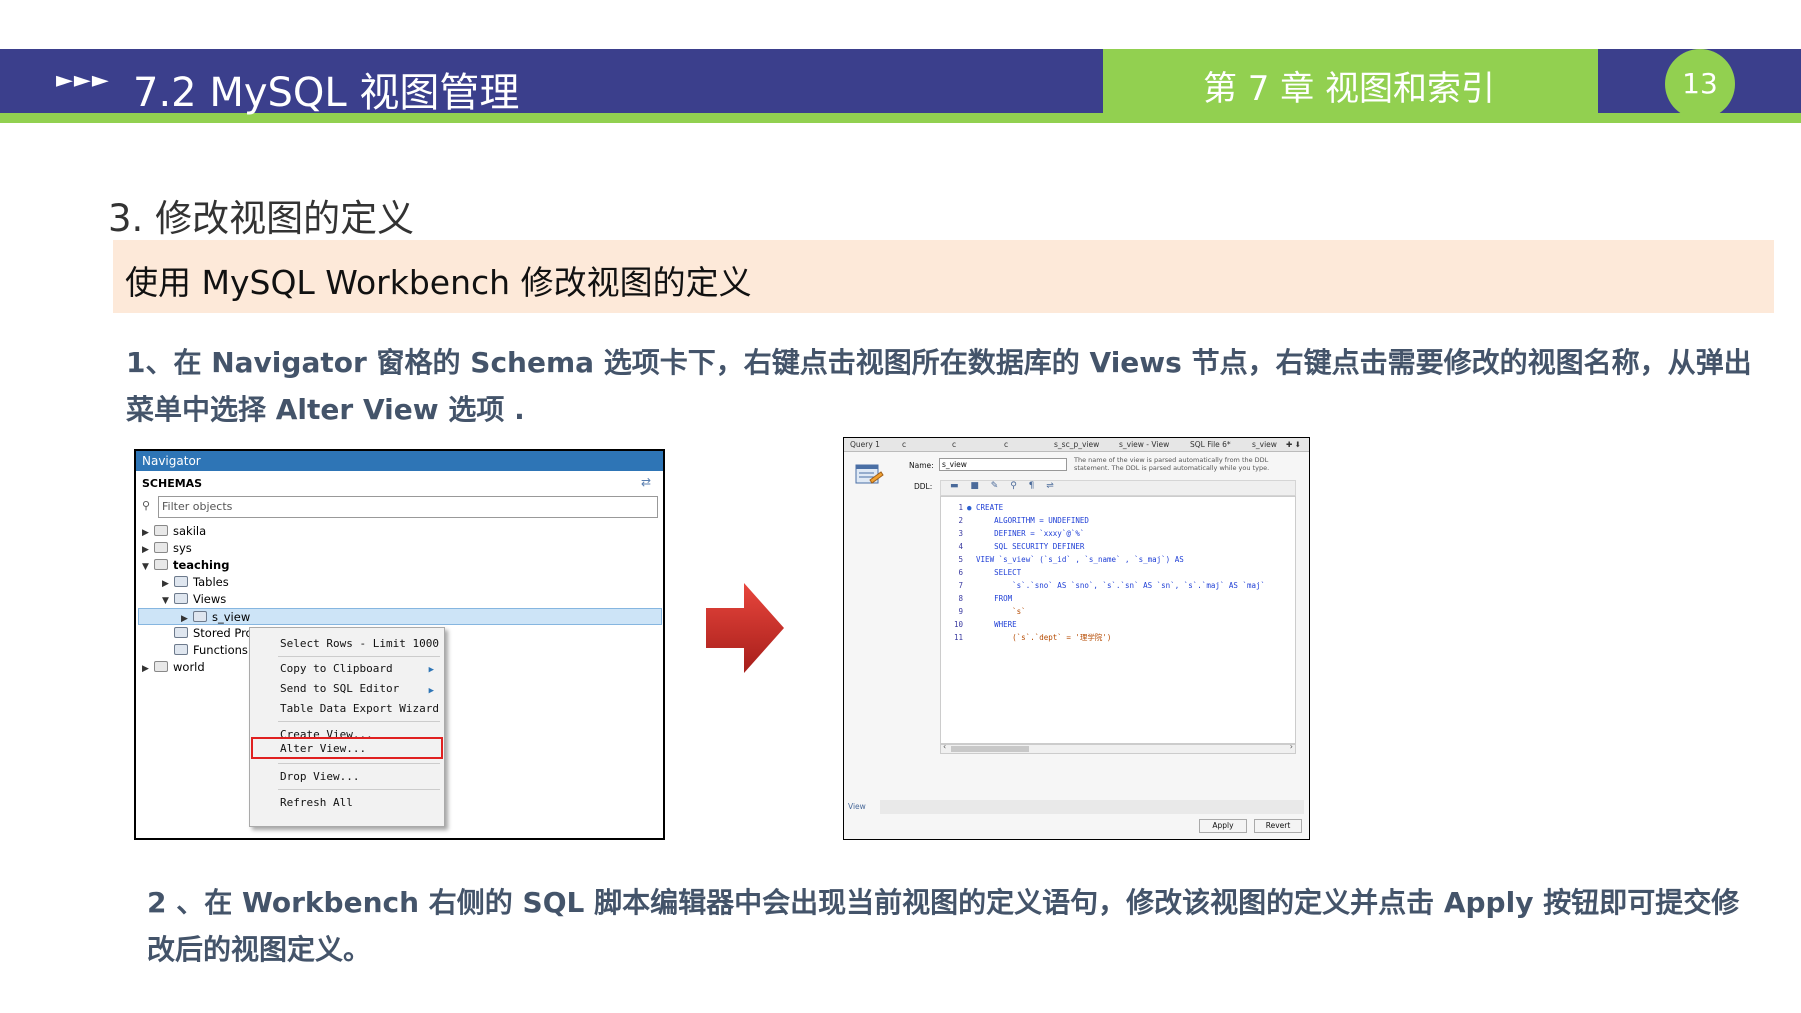 This screenshot has width=1801, height=1013. Describe the element at coordinates (985, 624) in the screenshot. I see `code-line: 10 WHERE` at that location.